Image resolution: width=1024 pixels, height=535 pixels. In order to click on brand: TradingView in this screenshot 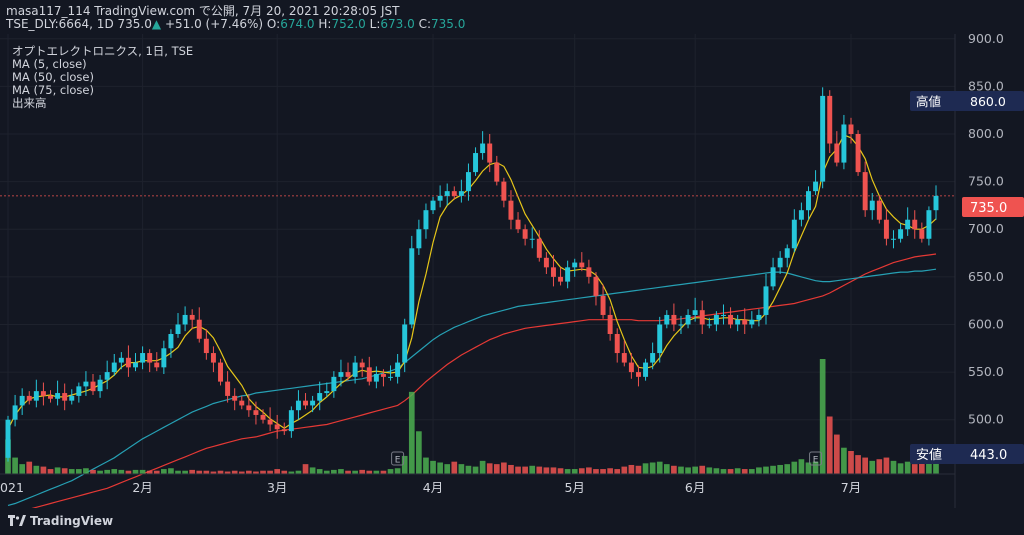, I will do `click(60, 521)`.